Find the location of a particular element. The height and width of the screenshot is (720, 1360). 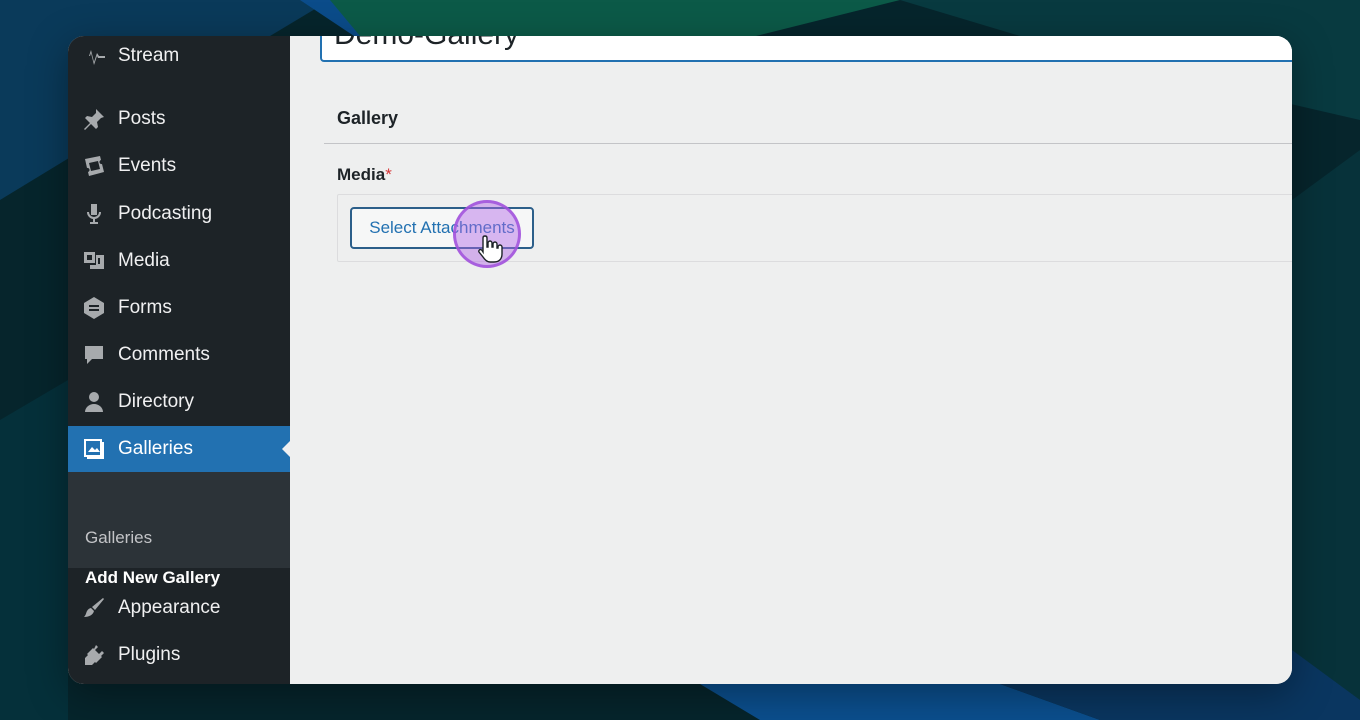

sidebar-item-podcasting: Podcasting is located at coordinates (179, 214).